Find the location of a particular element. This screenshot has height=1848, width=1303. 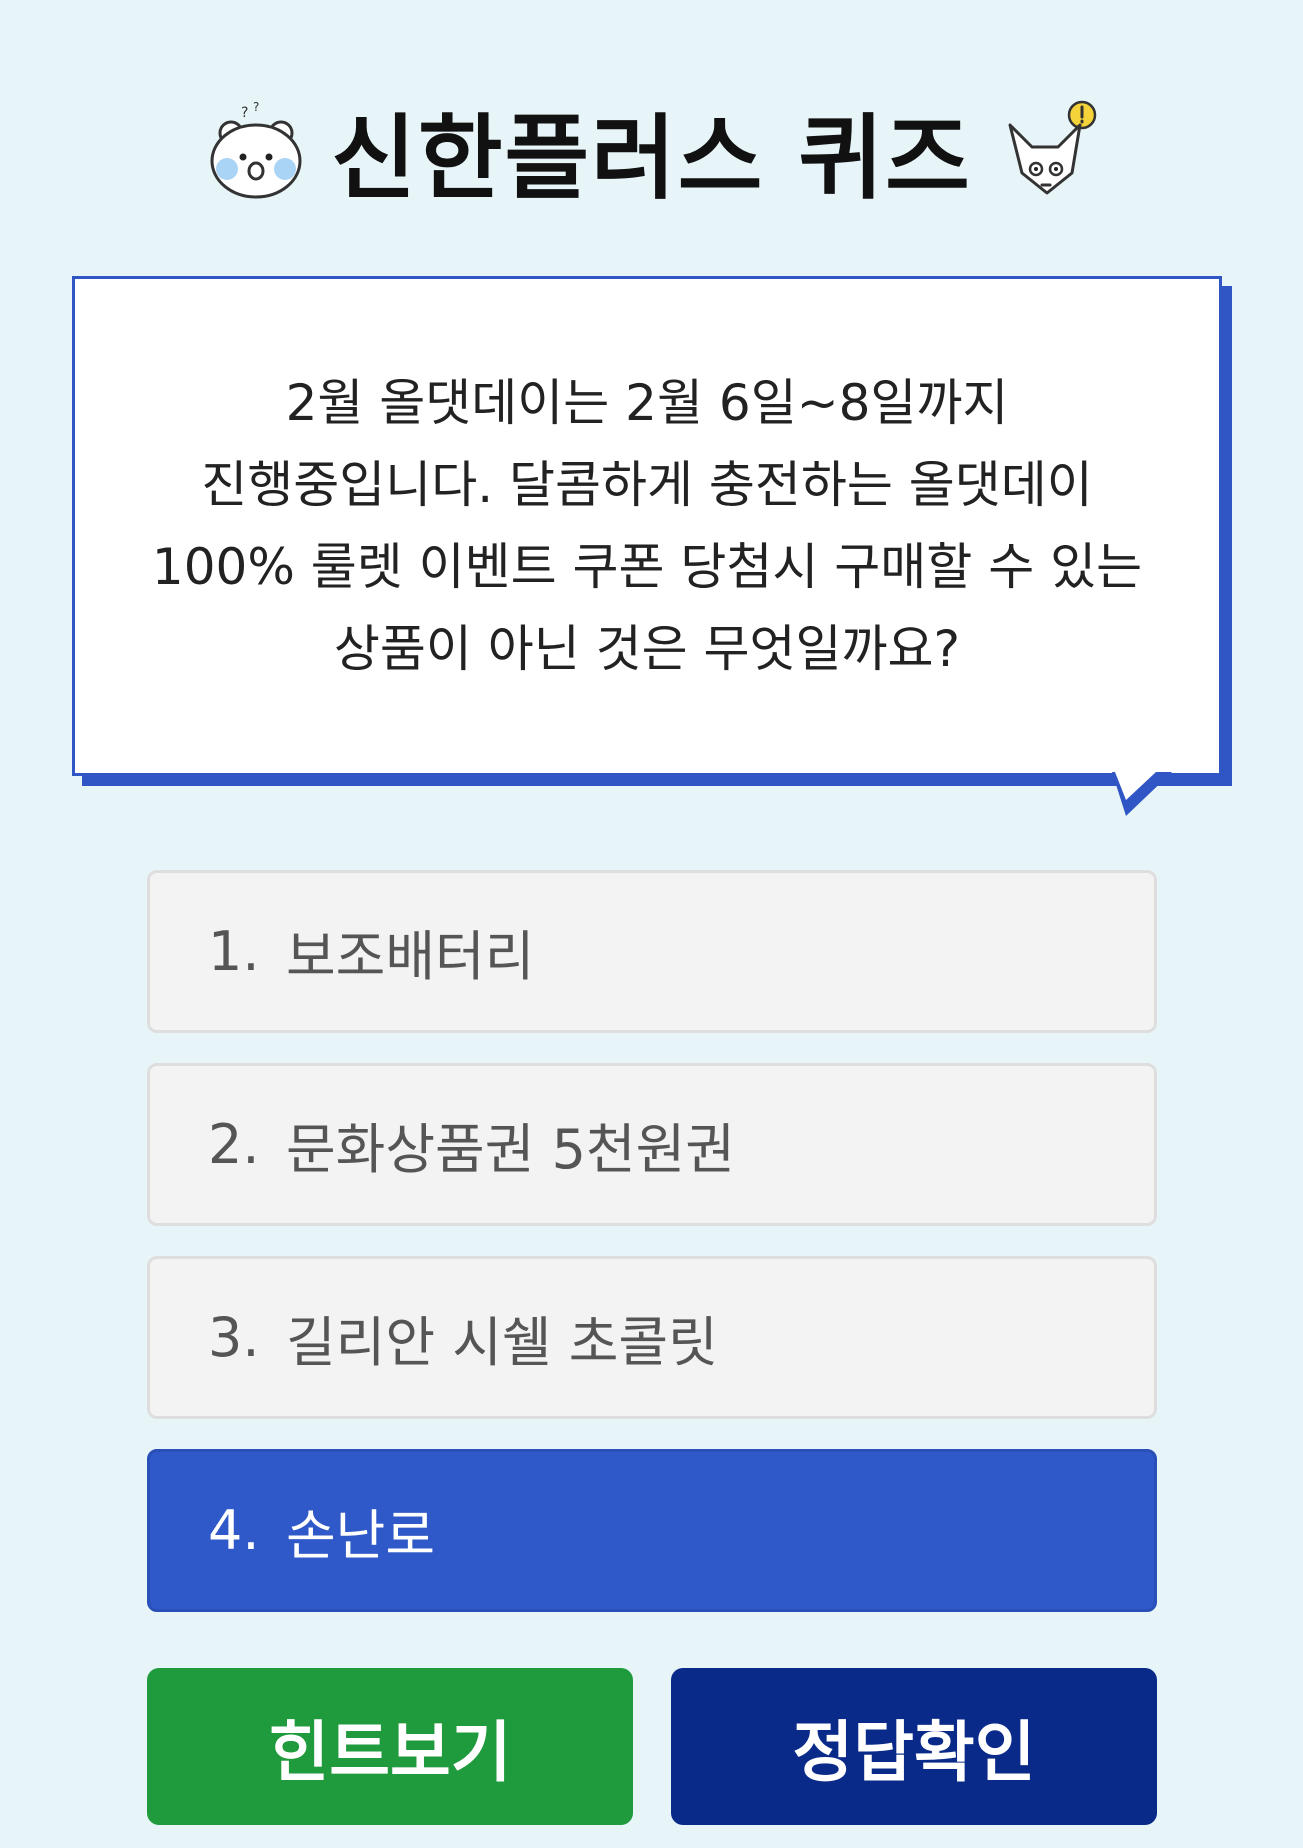

option-2: 2. 문화상품권 5천원권 is located at coordinates (652, 1144).